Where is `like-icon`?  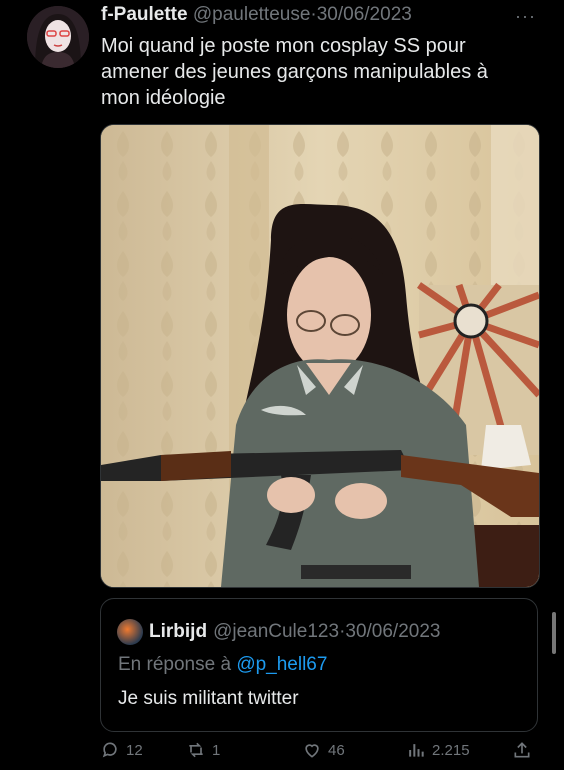
like-icon is located at coordinates (312, 751).